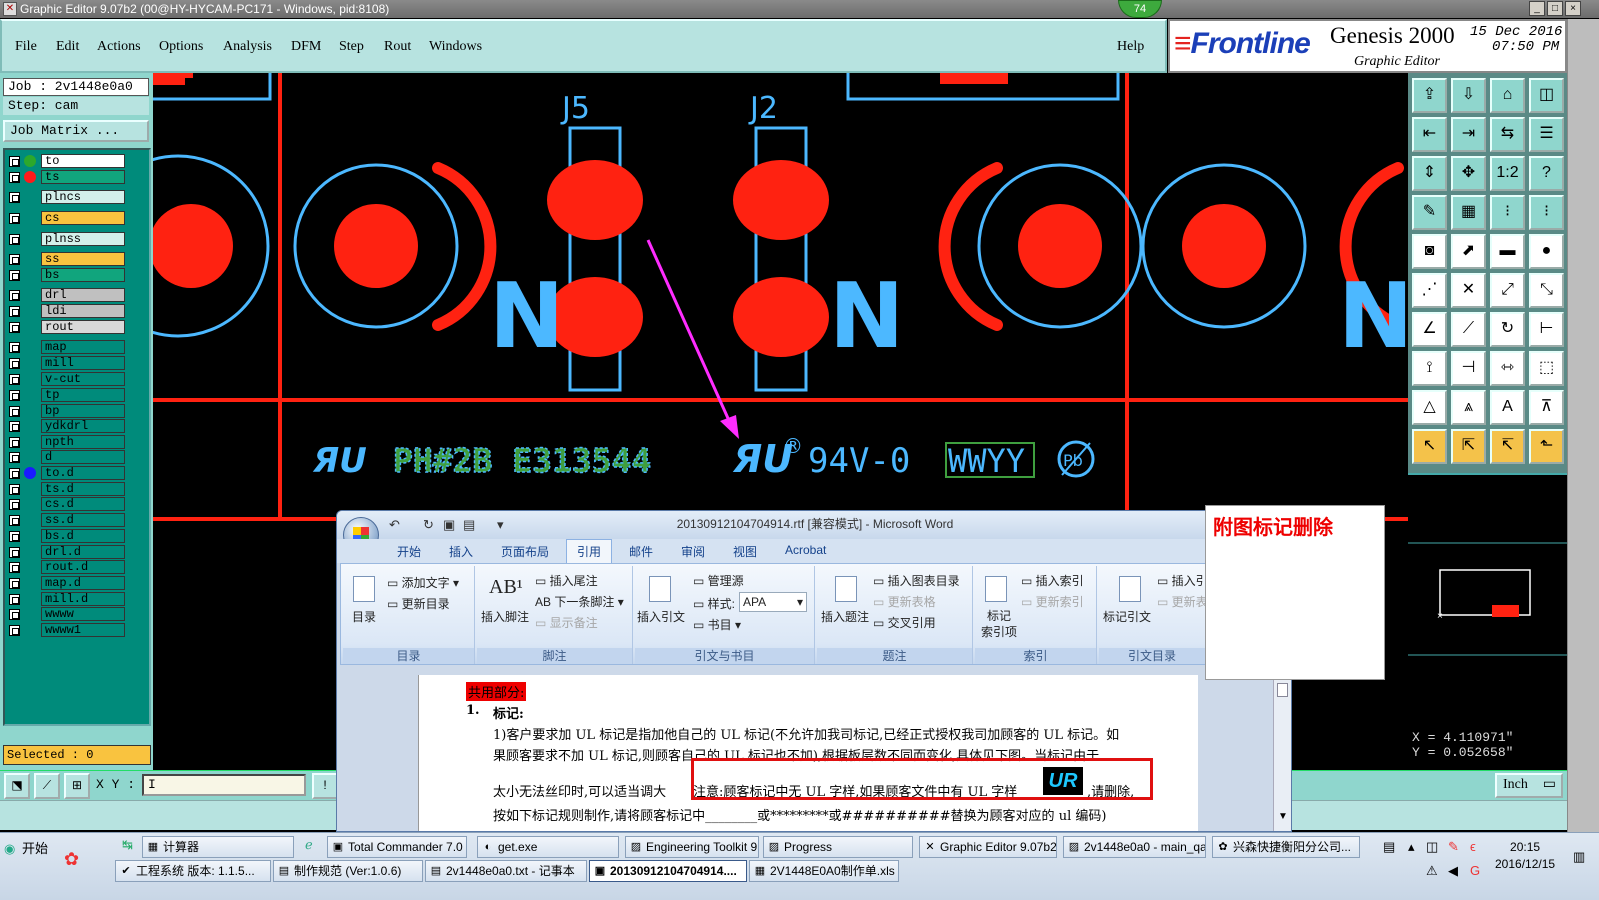 This screenshot has width=1599, height=900. What do you see at coordinates (904, 622) in the screenshot?
I see `cross-reference-button: ▭ 交叉引用` at bounding box center [904, 622].